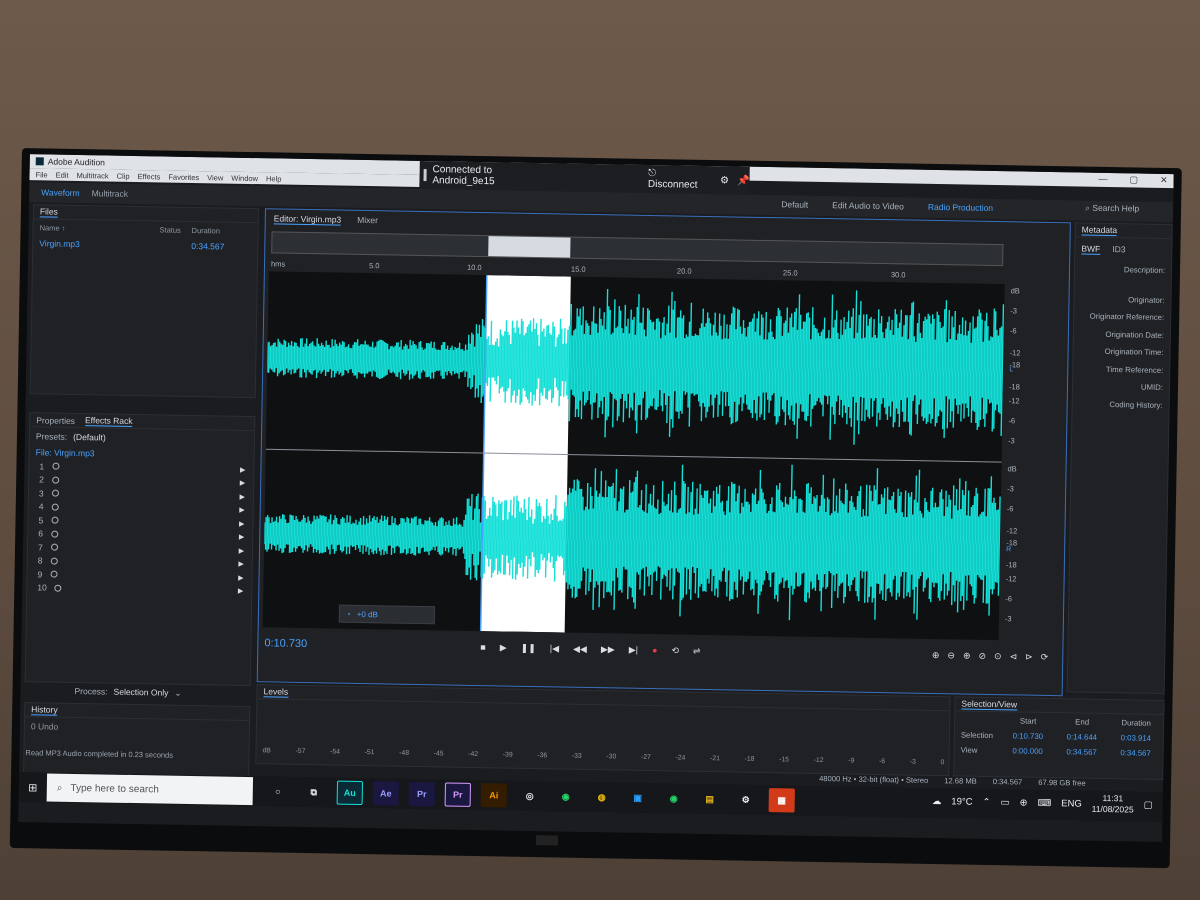 The width and height of the screenshot is (1200, 900). What do you see at coordinates (183, 177) in the screenshot?
I see `menu-favorites: Favorites` at bounding box center [183, 177].